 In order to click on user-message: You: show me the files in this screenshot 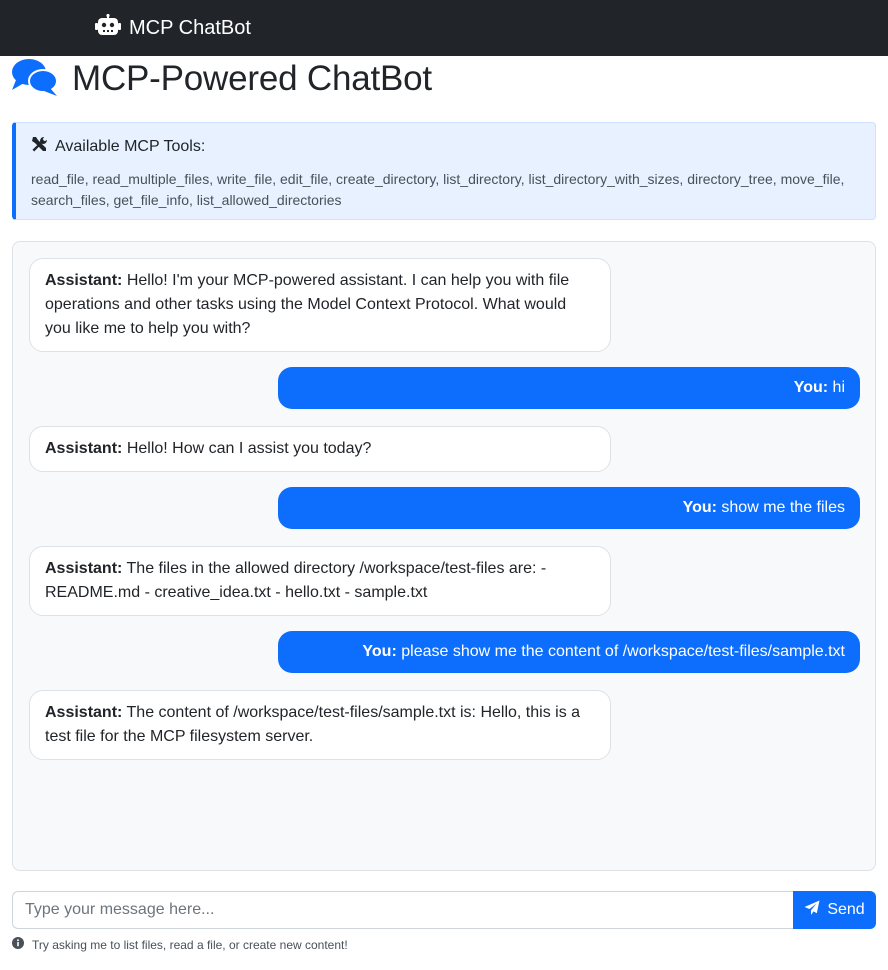, I will do `click(569, 508)`.